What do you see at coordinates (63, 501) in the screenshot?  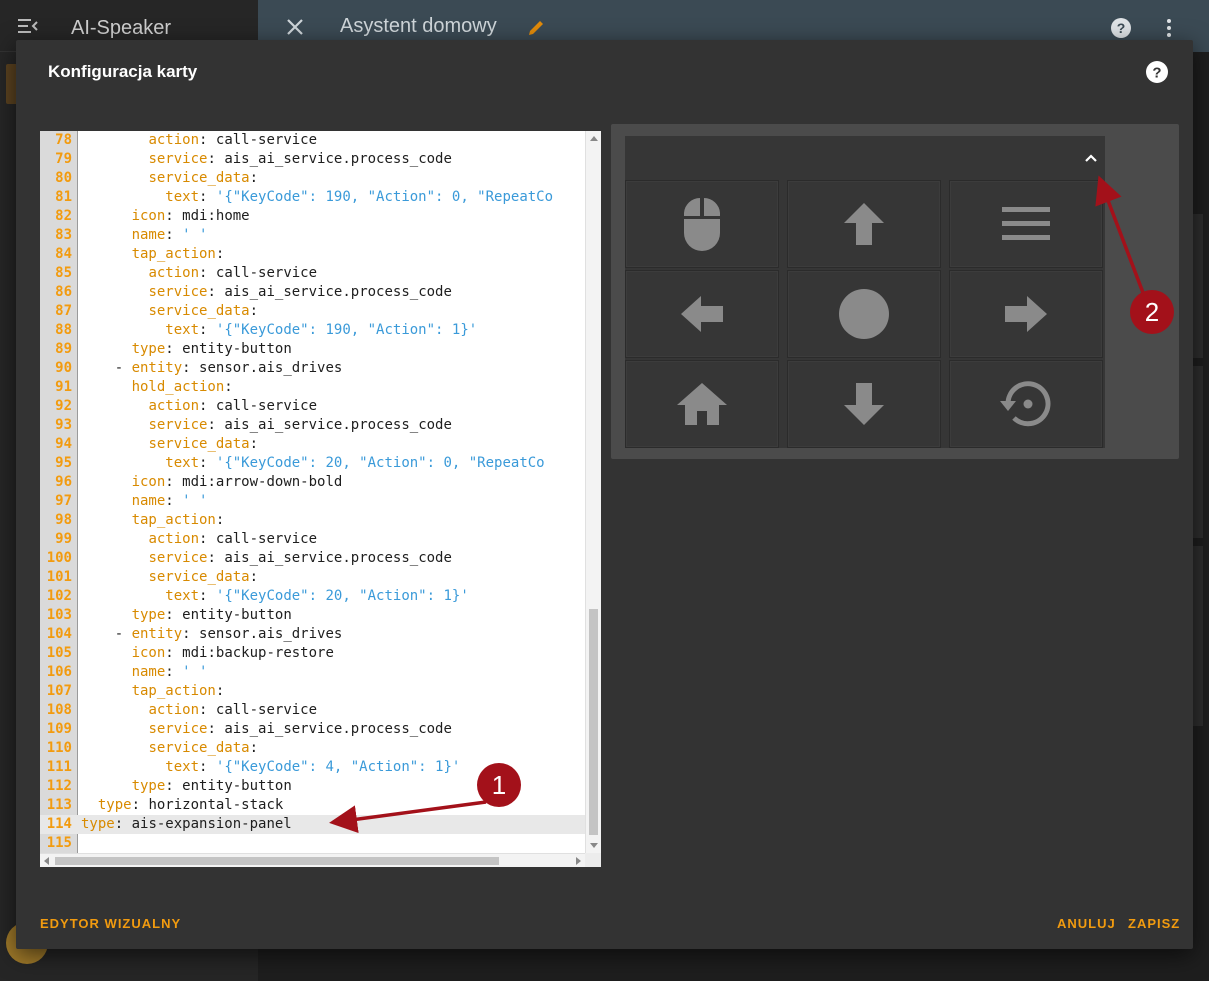 I see `line-number: 97` at bounding box center [63, 501].